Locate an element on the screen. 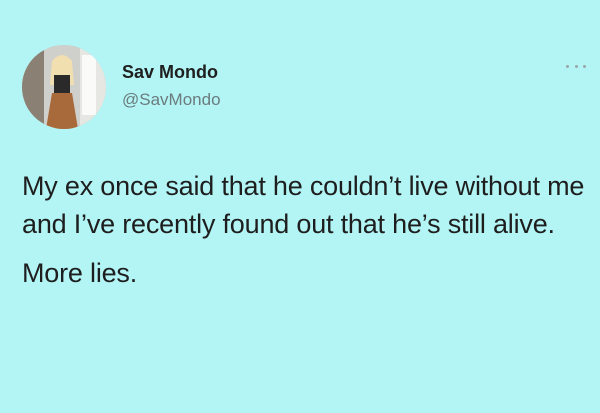 The height and width of the screenshot is (413, 600). tweet-paragraph: More lies. is located at coordinates (80, 272).